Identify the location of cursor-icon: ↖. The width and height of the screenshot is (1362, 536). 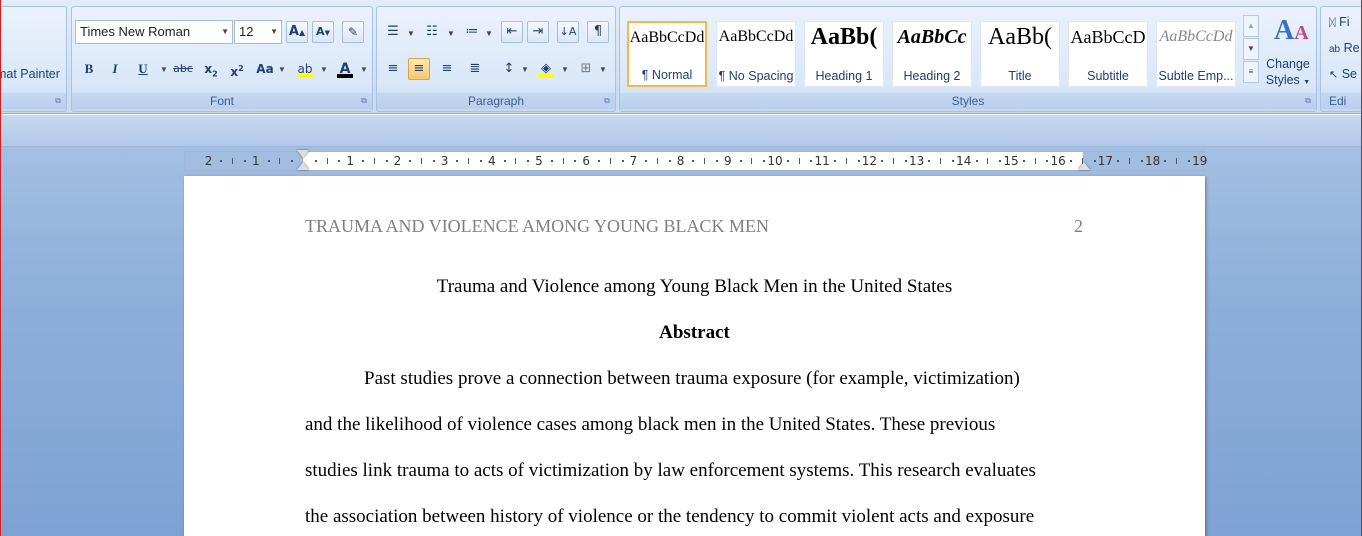
(1334, 75).